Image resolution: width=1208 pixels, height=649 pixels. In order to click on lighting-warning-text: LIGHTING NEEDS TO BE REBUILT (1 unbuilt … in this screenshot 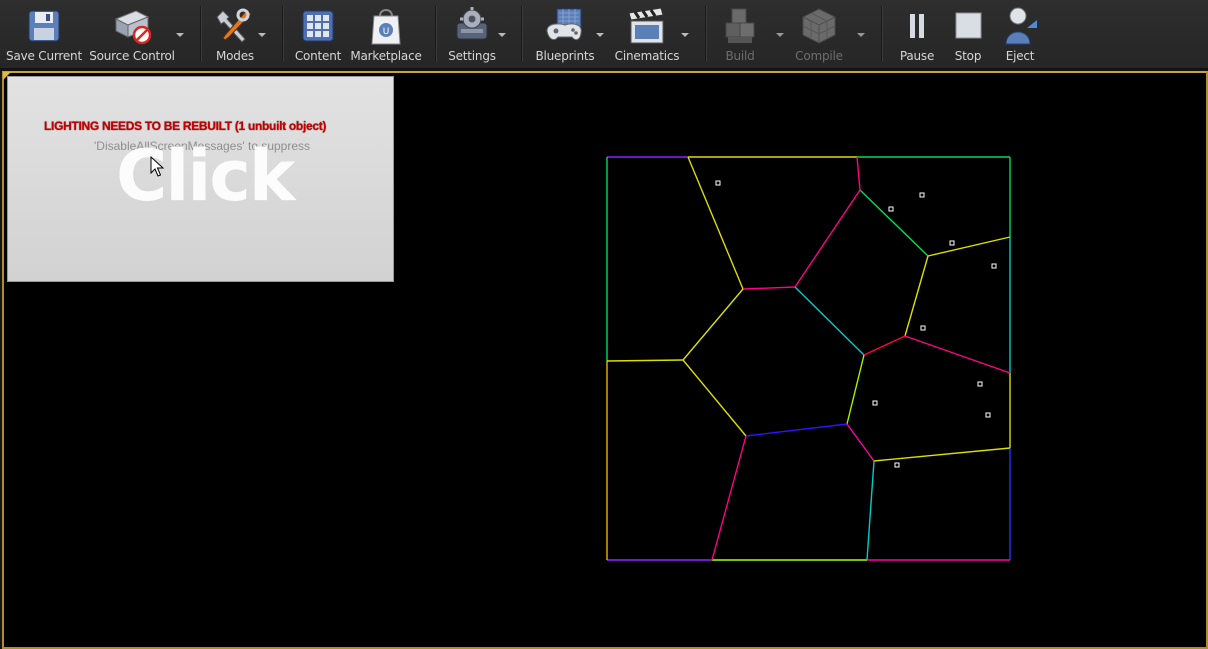, I will do `click(185, 126)`.